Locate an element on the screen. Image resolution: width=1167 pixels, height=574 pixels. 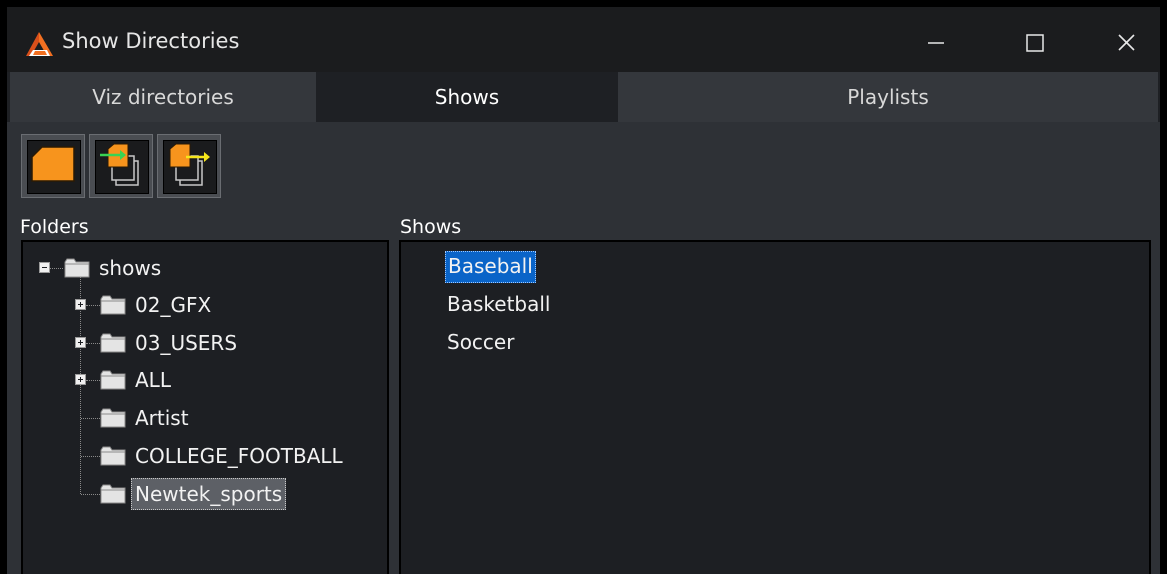
export-button is located at coordinates (189, 166).